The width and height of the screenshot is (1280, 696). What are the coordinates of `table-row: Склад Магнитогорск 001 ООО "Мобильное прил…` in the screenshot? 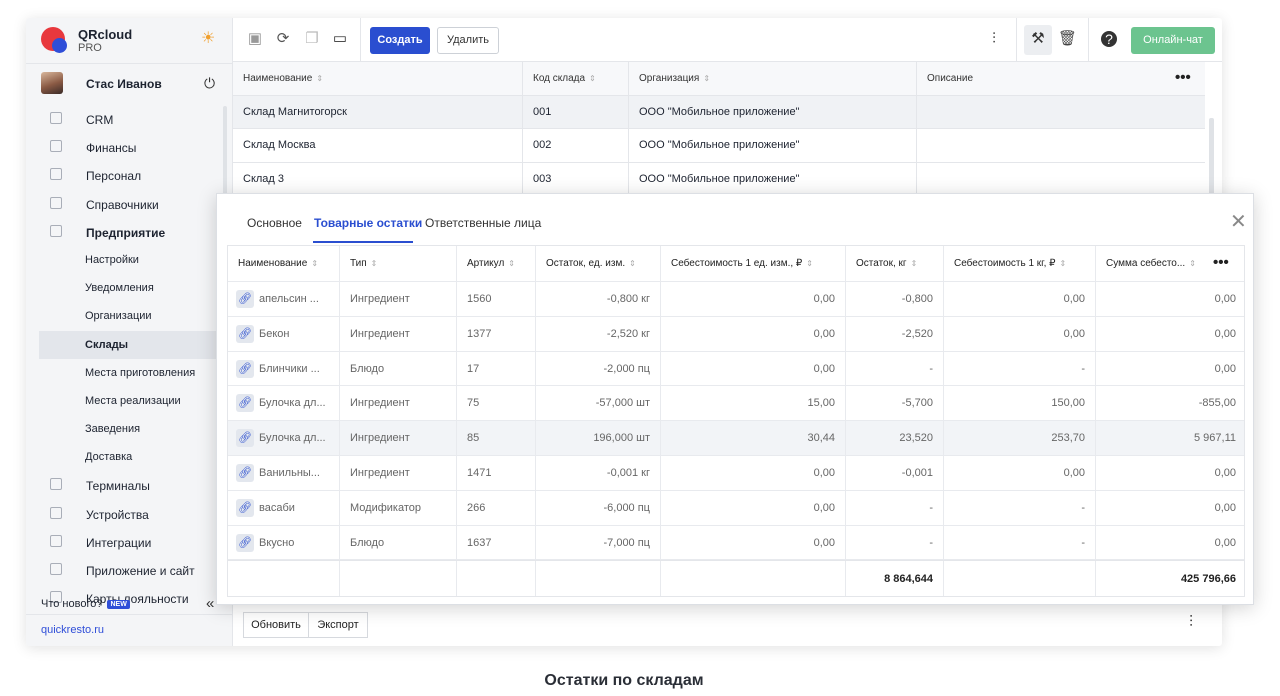 It's located at (719, 113).